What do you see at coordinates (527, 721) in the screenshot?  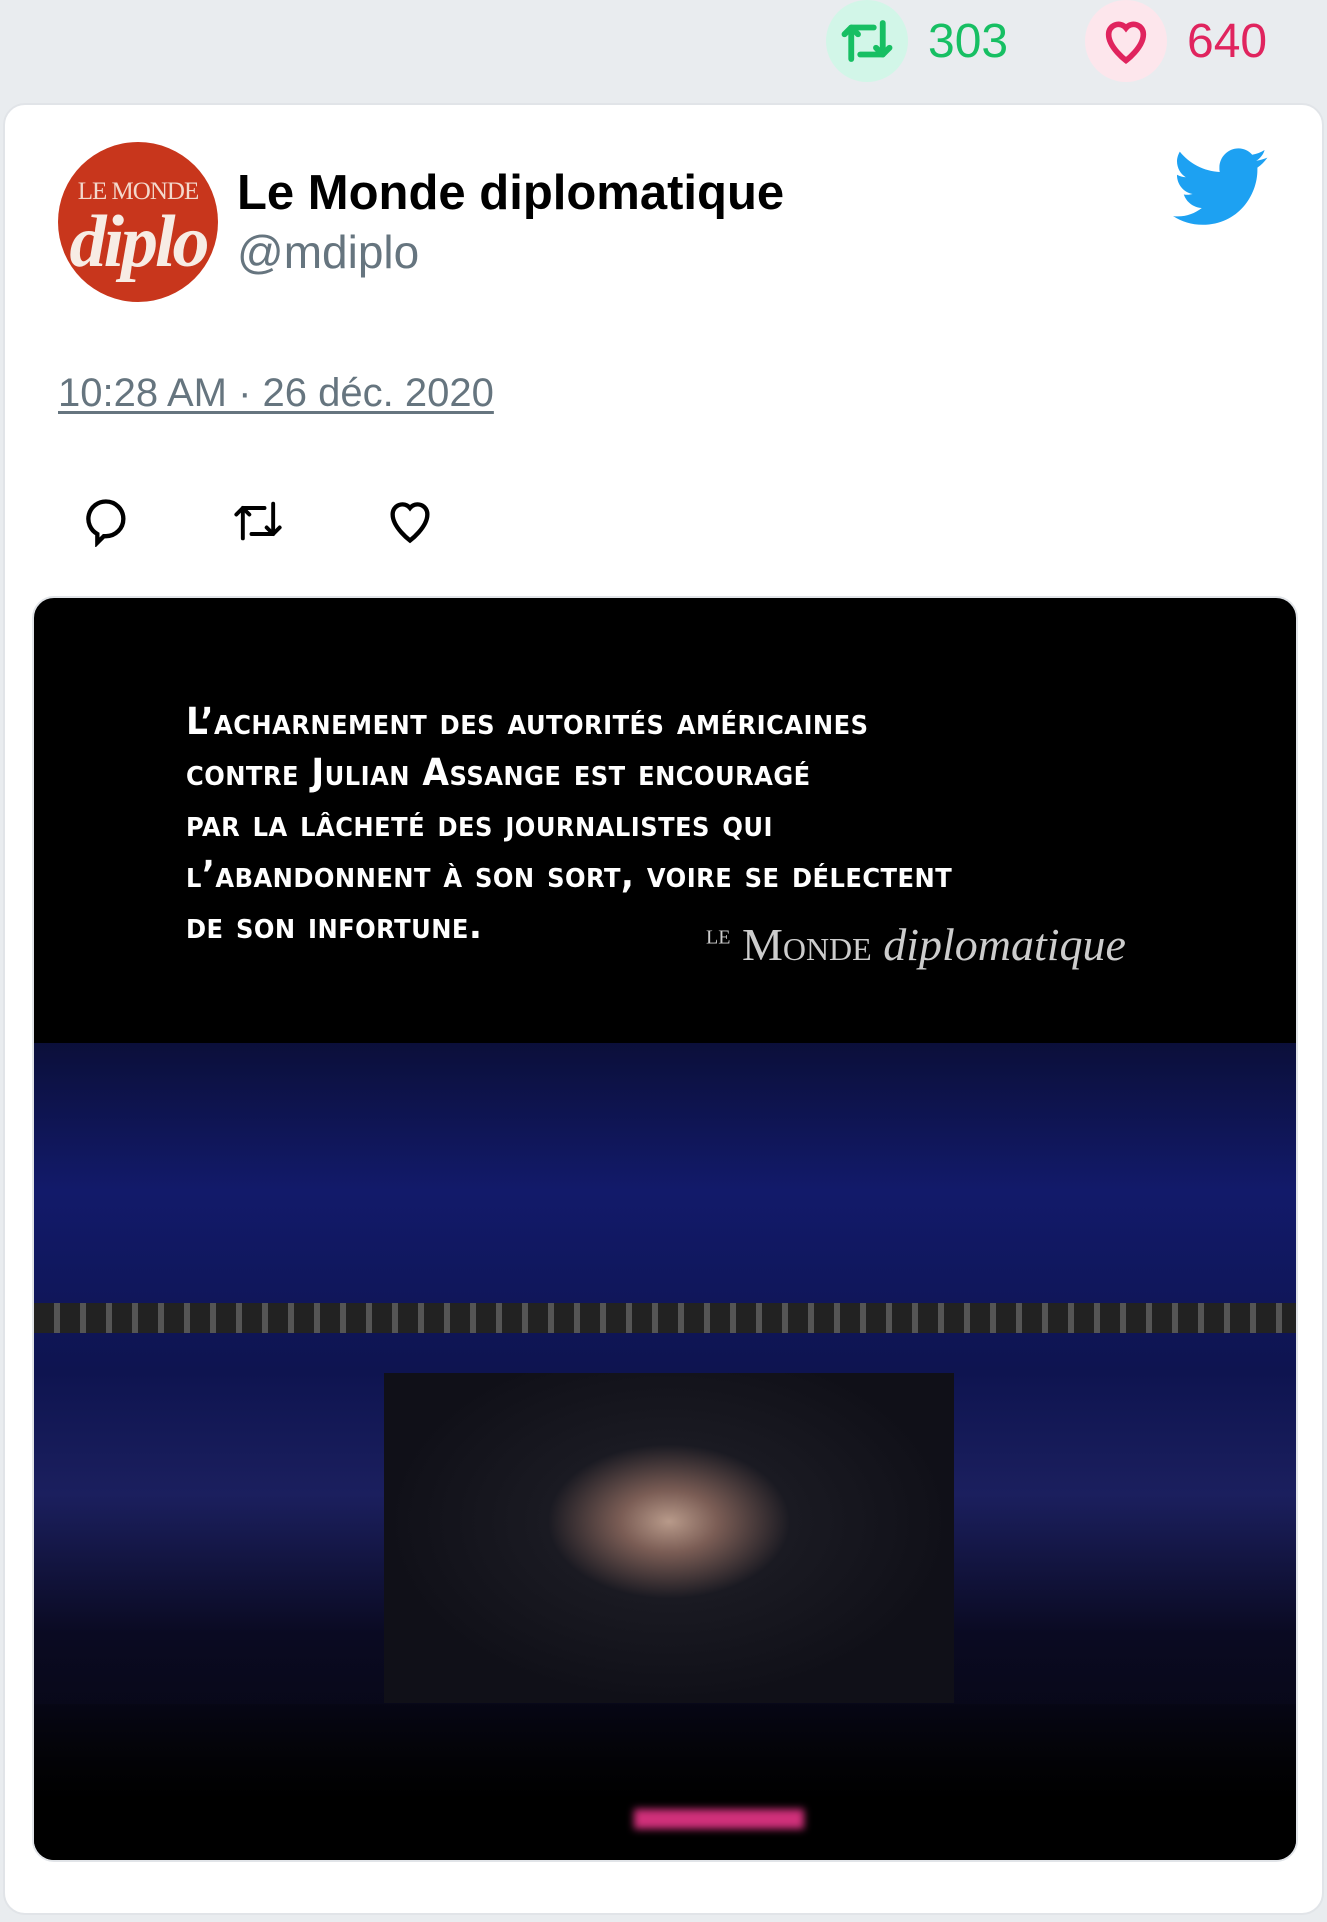 I see `quote-line: L’acharnement des autorités américaines` at bounding box center [527, 721].